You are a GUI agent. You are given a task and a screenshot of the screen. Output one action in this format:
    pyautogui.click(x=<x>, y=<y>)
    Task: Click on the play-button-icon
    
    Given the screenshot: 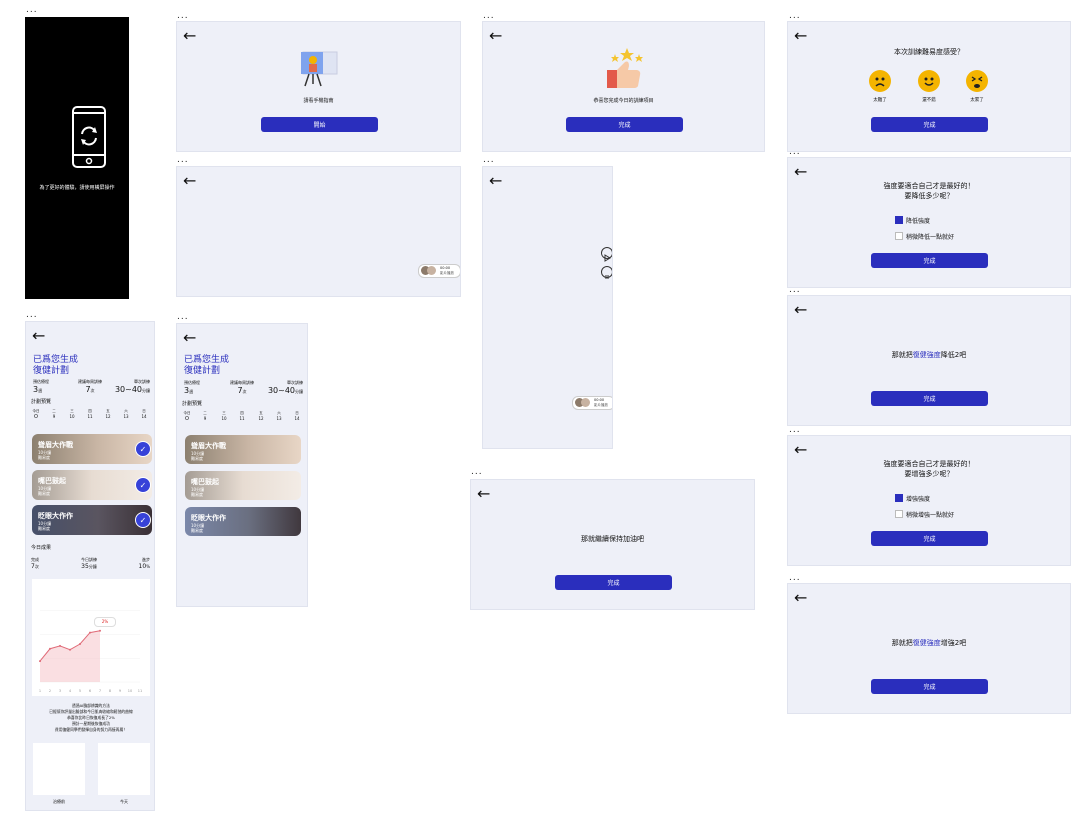 What is the action you would take?
    pyautogui.click(x=606, y=254)
    